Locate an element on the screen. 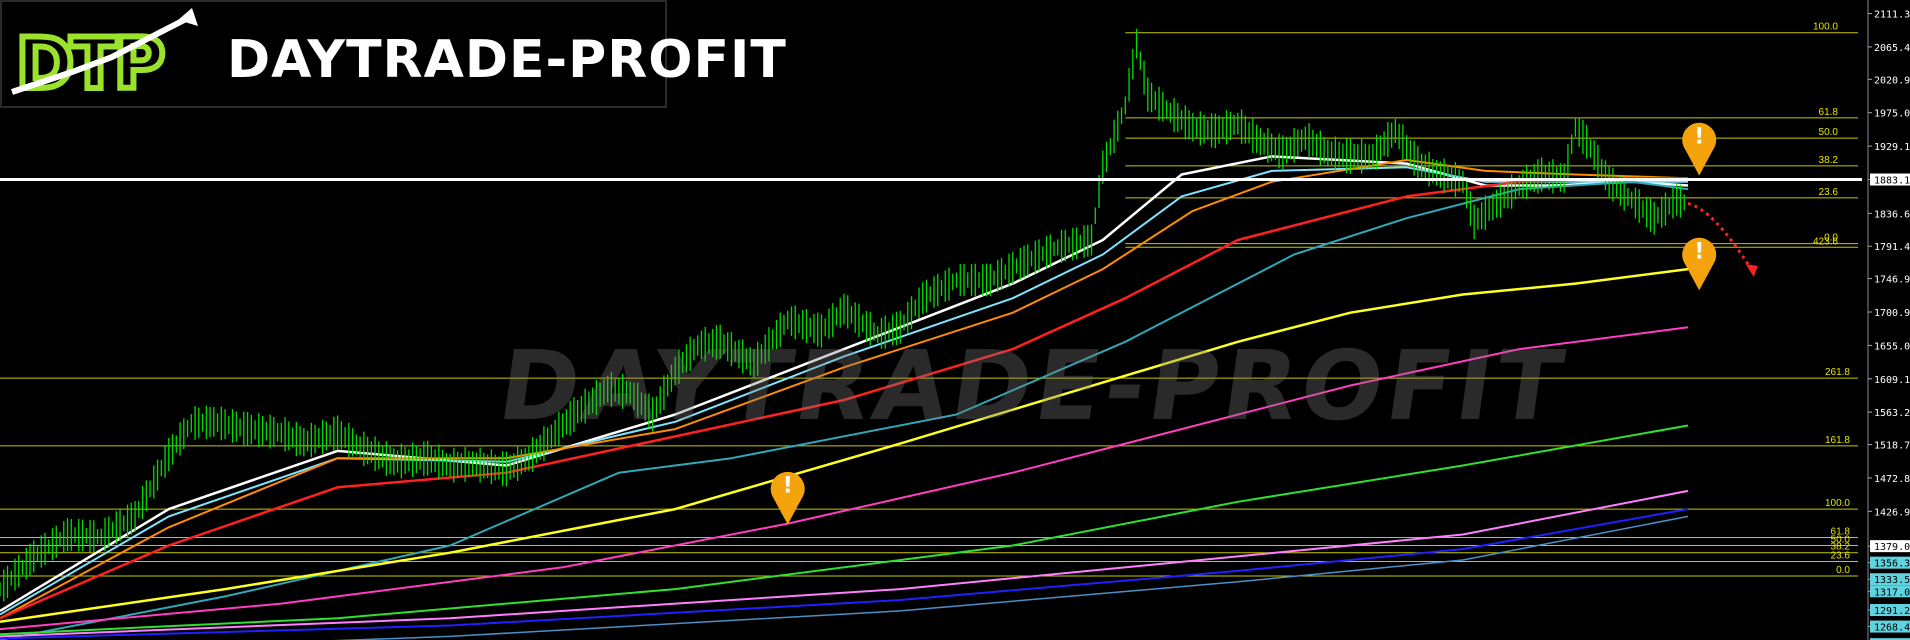 This screenshot has height=640, width=1910. price-tick-label: 1291.22 is located at coordinates (1892, 611).